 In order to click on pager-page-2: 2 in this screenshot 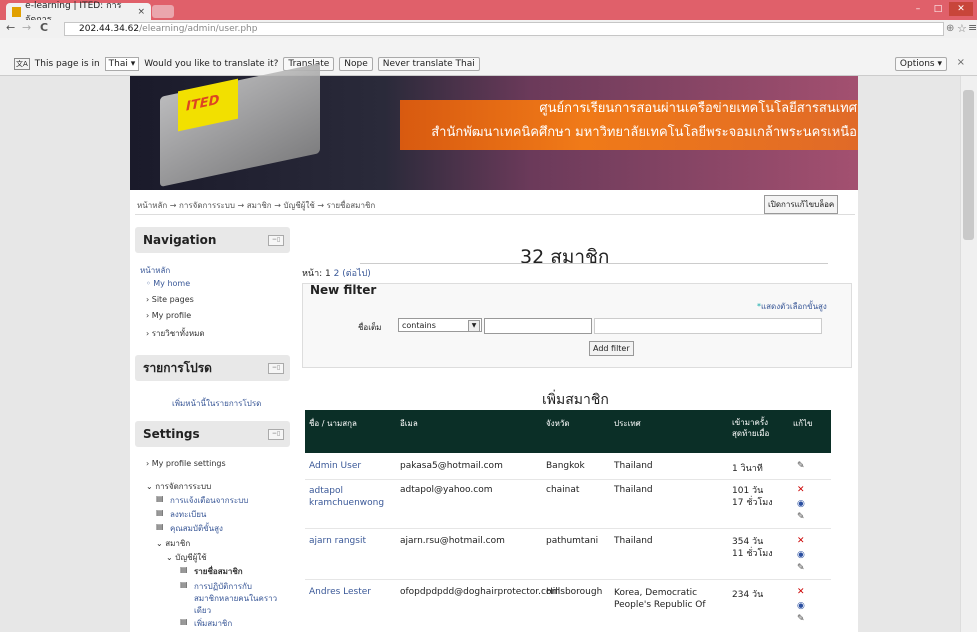, I will do `click(337, 274)`.